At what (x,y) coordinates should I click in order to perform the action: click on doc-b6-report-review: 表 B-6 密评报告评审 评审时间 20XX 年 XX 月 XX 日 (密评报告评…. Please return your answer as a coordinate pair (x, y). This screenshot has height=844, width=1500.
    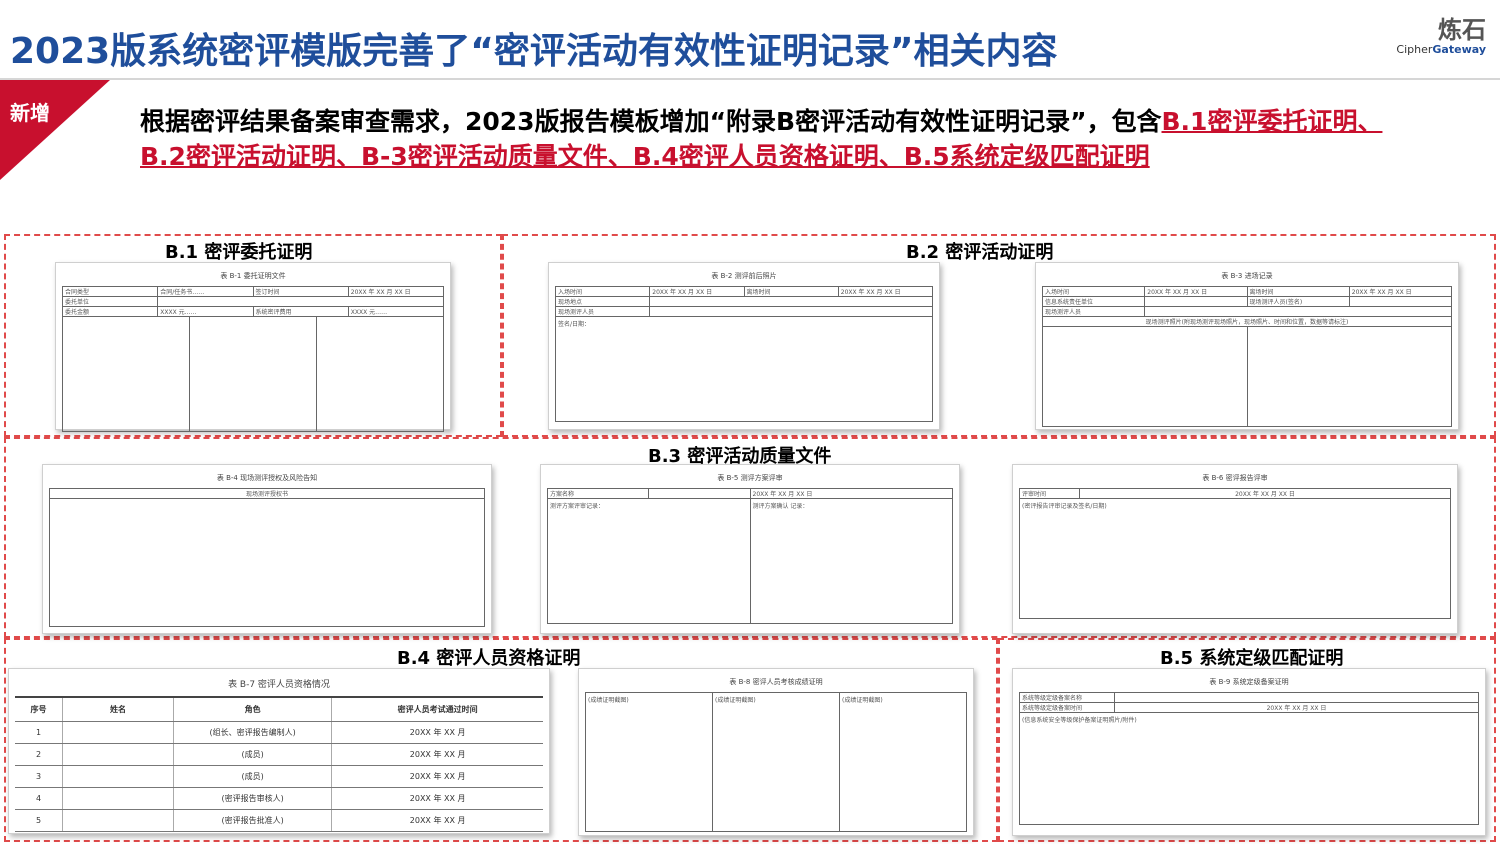
    Looking at the image, I should click on (1235, 549).